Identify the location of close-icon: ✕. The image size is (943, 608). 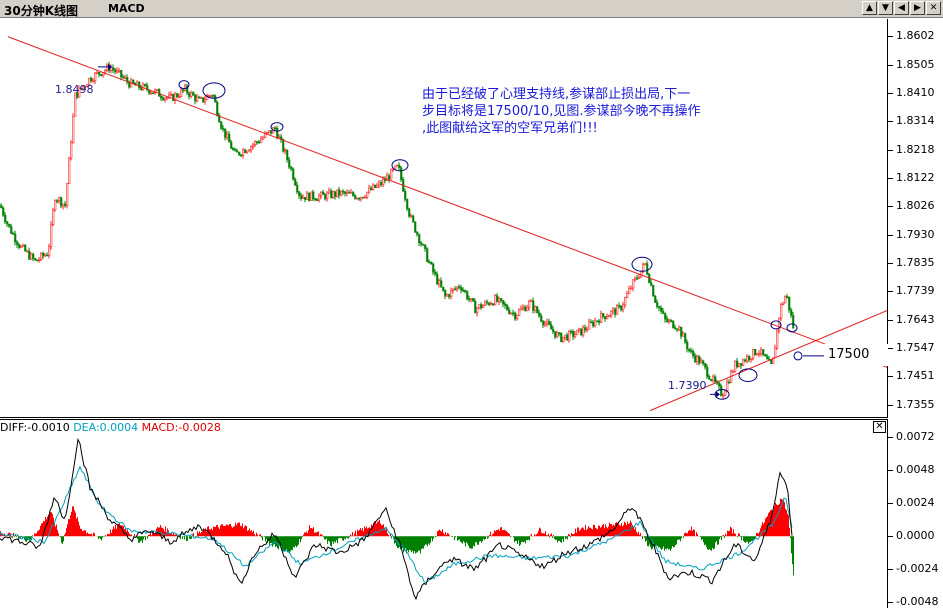
(933, 8).